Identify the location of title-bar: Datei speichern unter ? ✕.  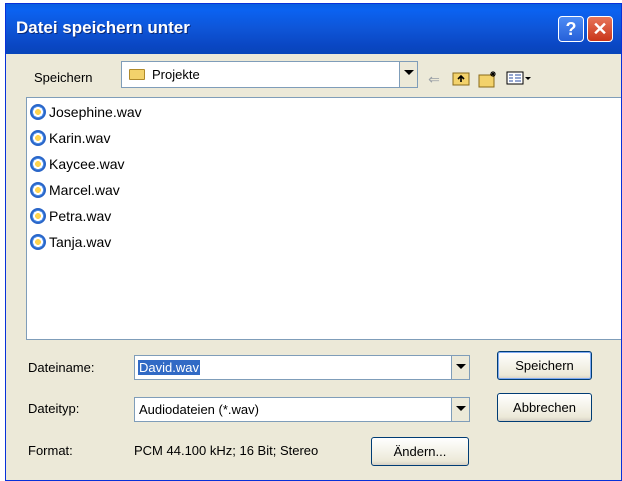
(313, 29).